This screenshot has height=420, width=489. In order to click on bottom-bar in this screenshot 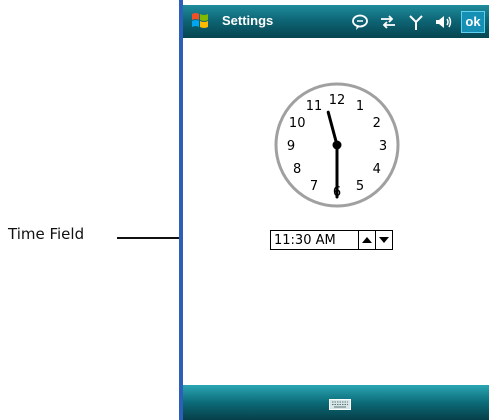, I will do `click(336, 402)`.